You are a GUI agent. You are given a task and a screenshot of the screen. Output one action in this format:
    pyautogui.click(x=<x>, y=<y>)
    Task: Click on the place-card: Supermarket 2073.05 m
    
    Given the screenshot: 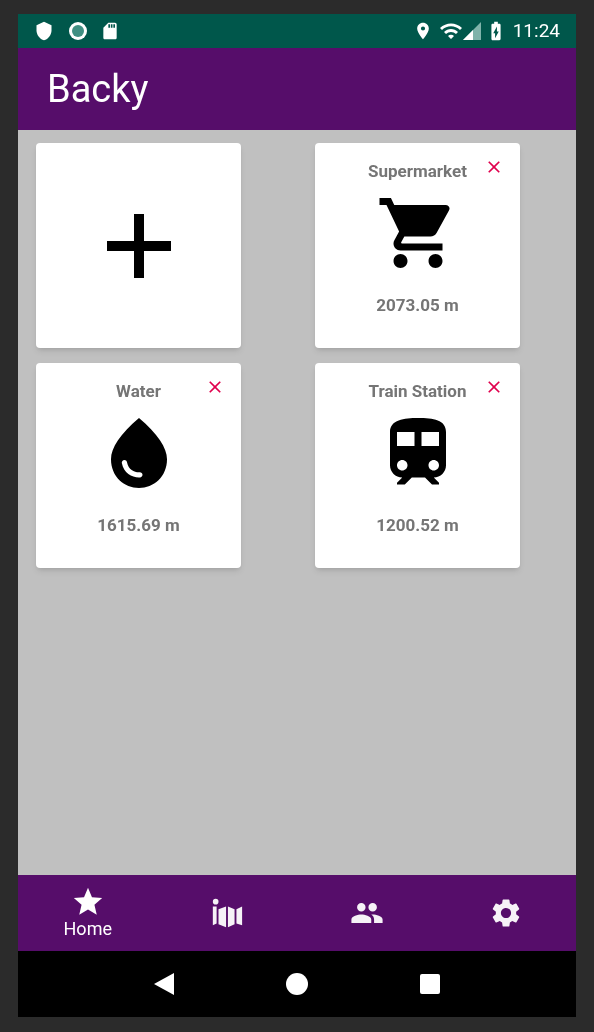 What is the action you would take?
    pyautogui.click(x=417, y=245)
    